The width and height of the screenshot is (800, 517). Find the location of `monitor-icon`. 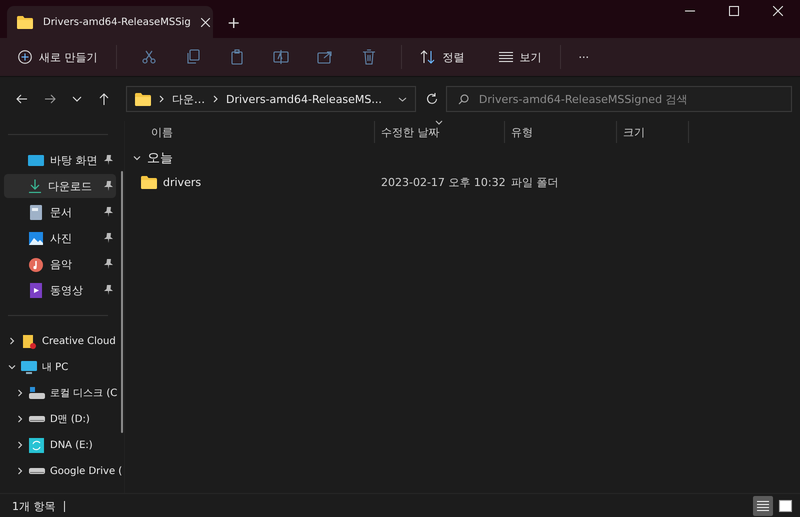

monitor-icon is located at coordinates (29, 367).